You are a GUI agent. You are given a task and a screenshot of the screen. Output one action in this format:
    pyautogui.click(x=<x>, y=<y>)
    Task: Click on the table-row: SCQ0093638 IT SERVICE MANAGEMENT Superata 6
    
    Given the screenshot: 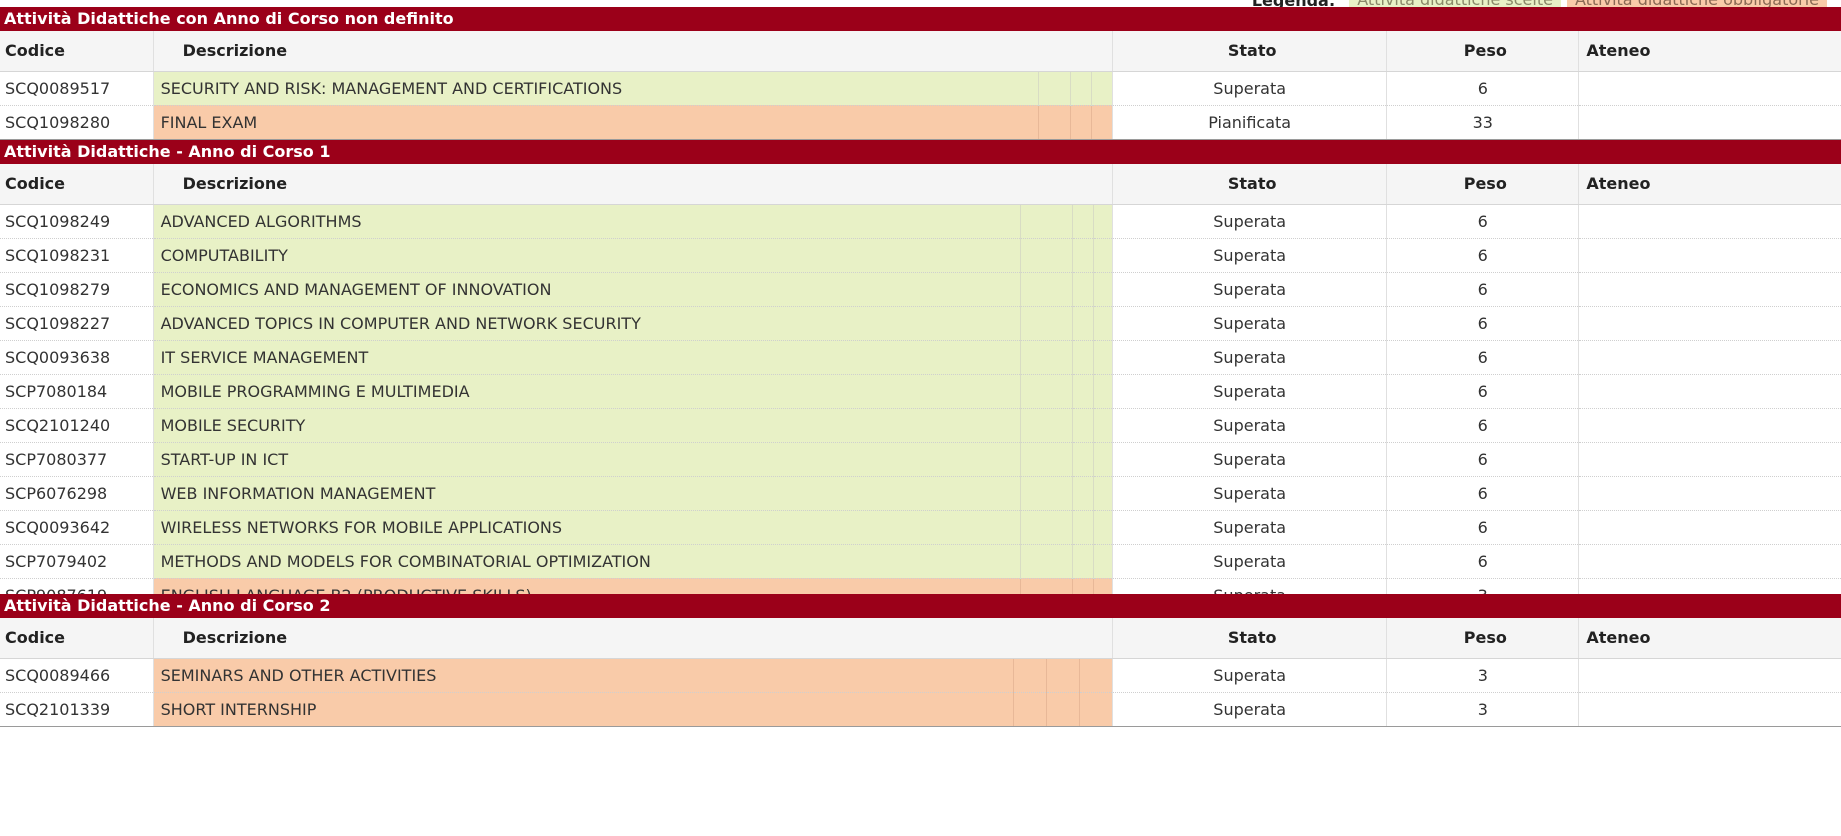 What is the action you would take?
    pyautogui.click(x=920, y=357)
    